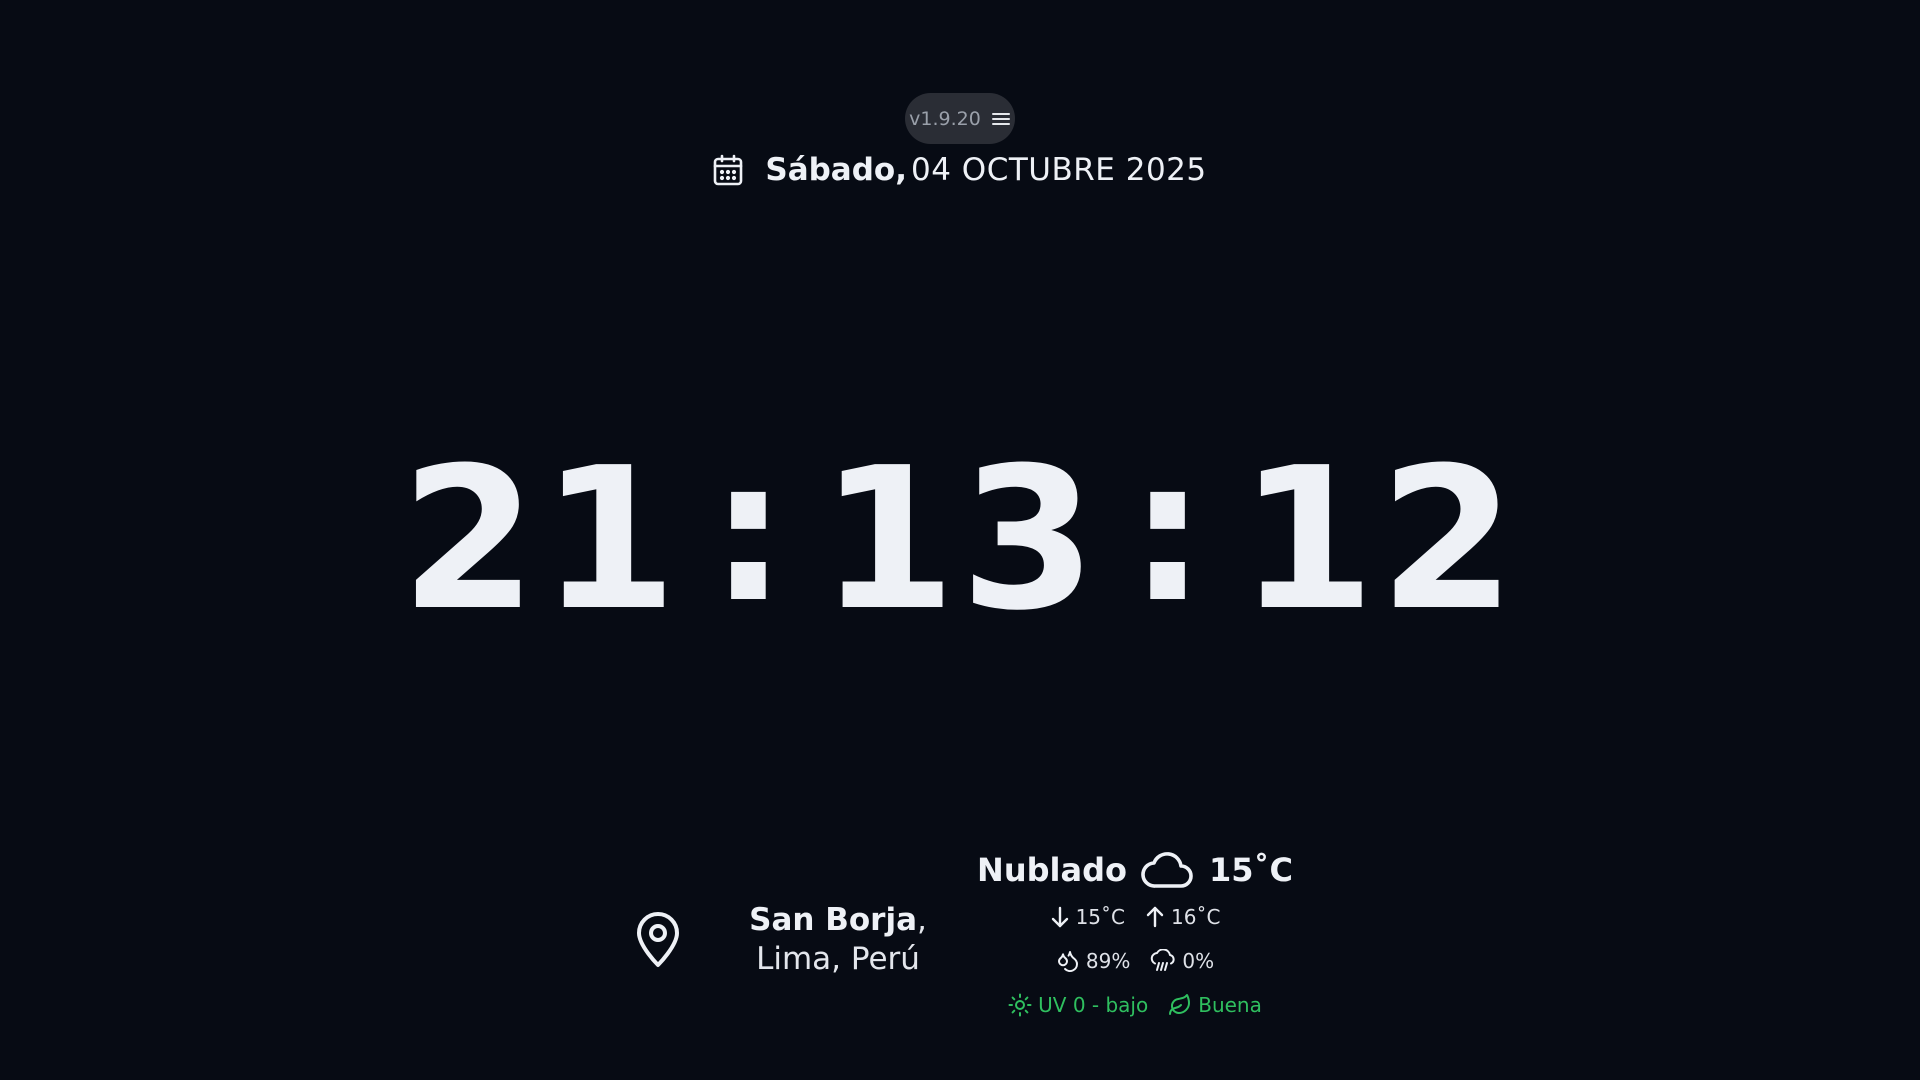 Image resolution: width=1920 pixels, height=1080 pixels. Describe the element at coordinates (1052, 870) in the screenshot. I see `weather-condition: Nublado` at that location.